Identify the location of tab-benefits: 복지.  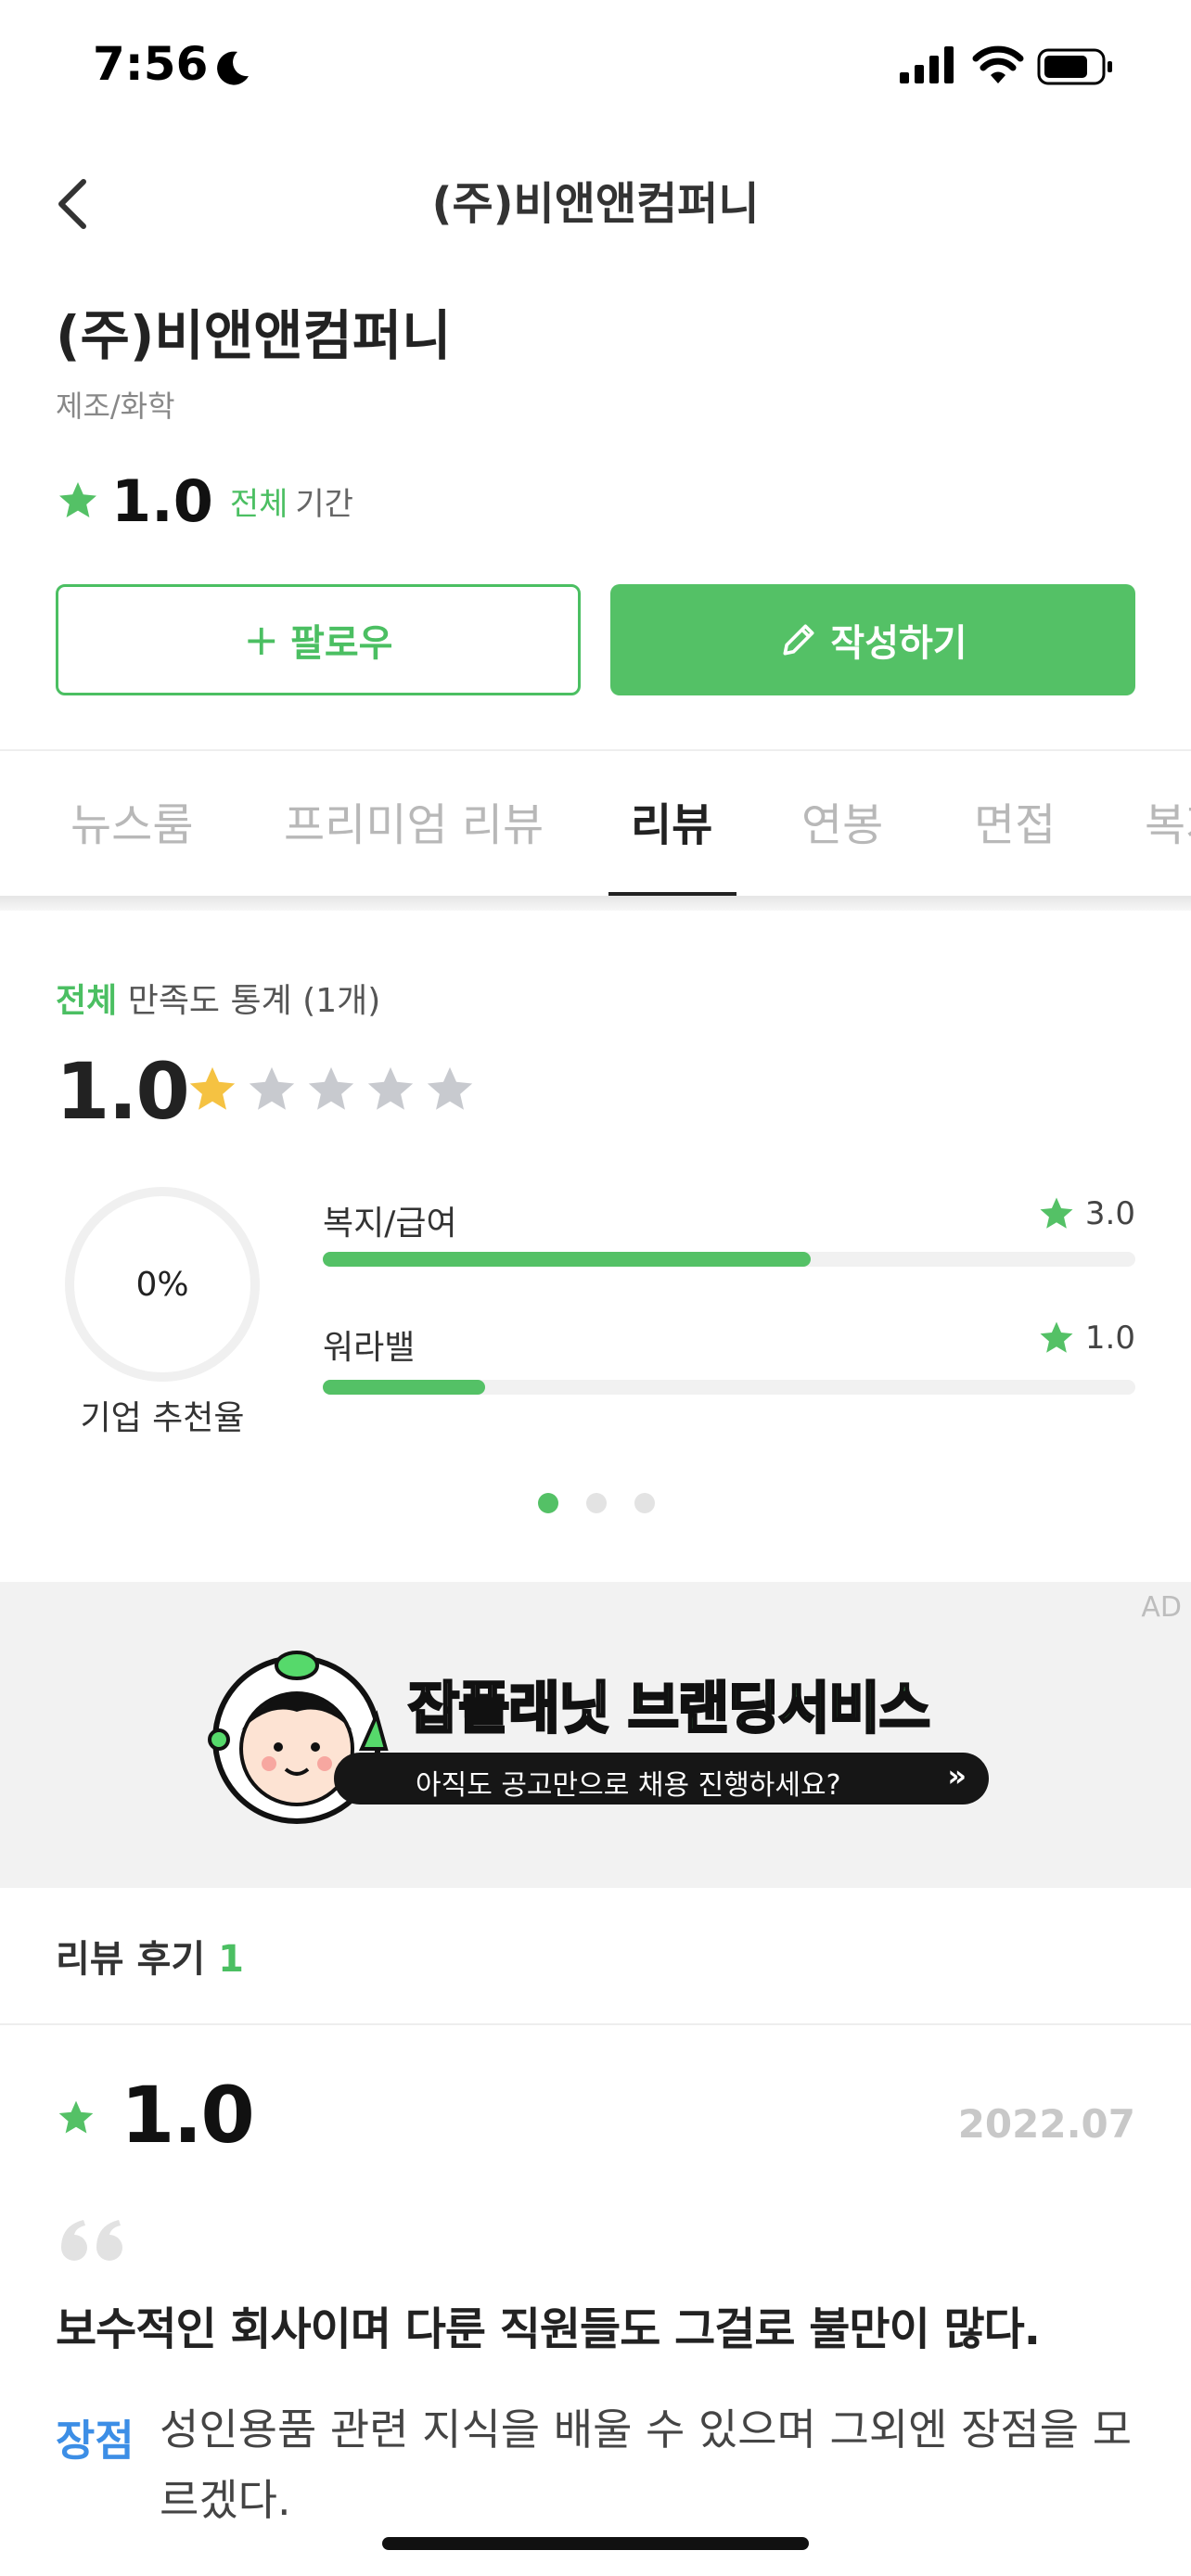
(1168, 820).